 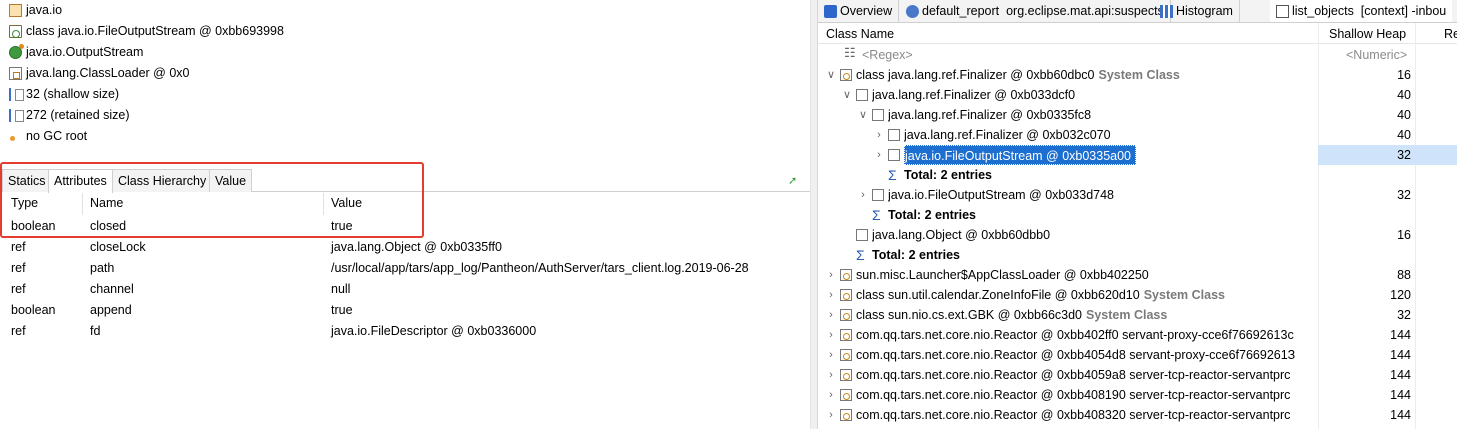 I want to click on tab-list-objects: list_objects [context] -inbou, so click(x=1361, y=11).